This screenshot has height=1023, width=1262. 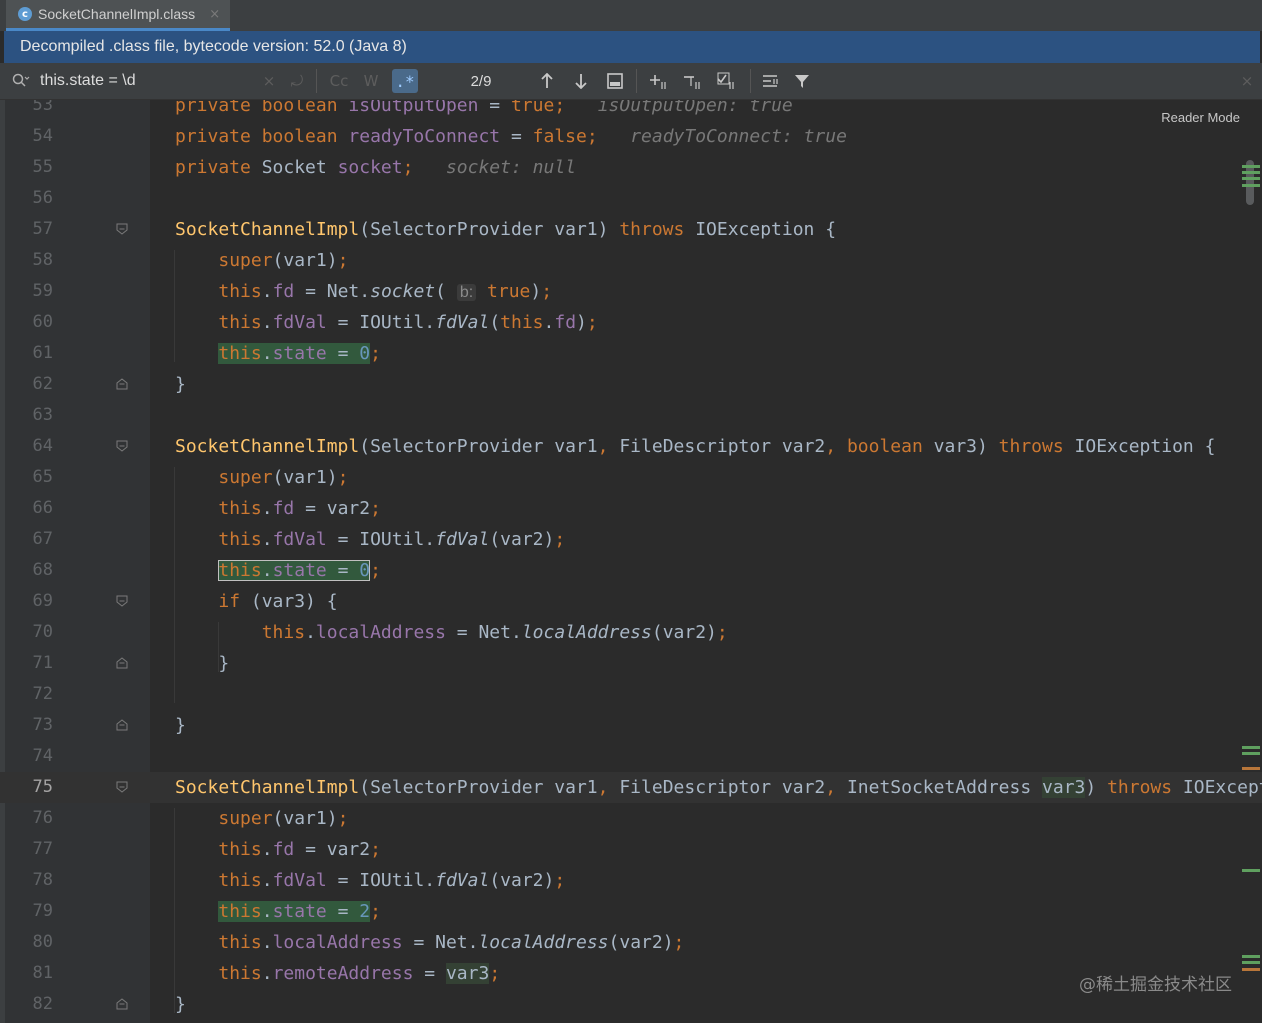 What do you see at coordinates (26, 725) in the screenshot?
I see `line-number: 73` at bounding box center [26, 725].